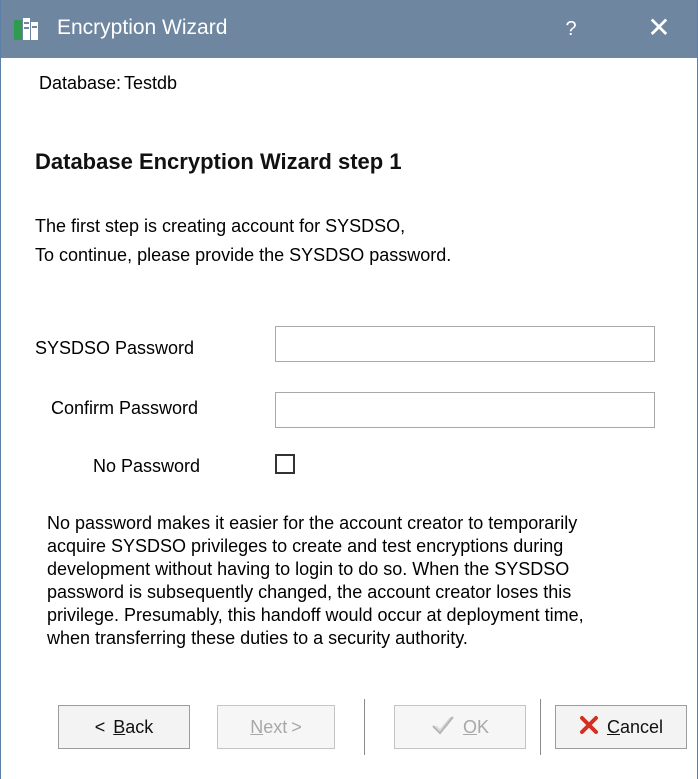  I want to click on confirm-password-input, so click(465, 410).